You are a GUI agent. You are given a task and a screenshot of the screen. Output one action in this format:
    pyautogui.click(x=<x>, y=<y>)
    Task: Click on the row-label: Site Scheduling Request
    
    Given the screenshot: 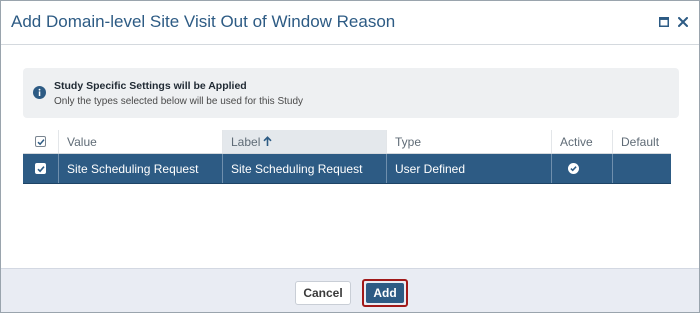 What is the action you would take?
    pyautogui.click(x=305, y=168)
    